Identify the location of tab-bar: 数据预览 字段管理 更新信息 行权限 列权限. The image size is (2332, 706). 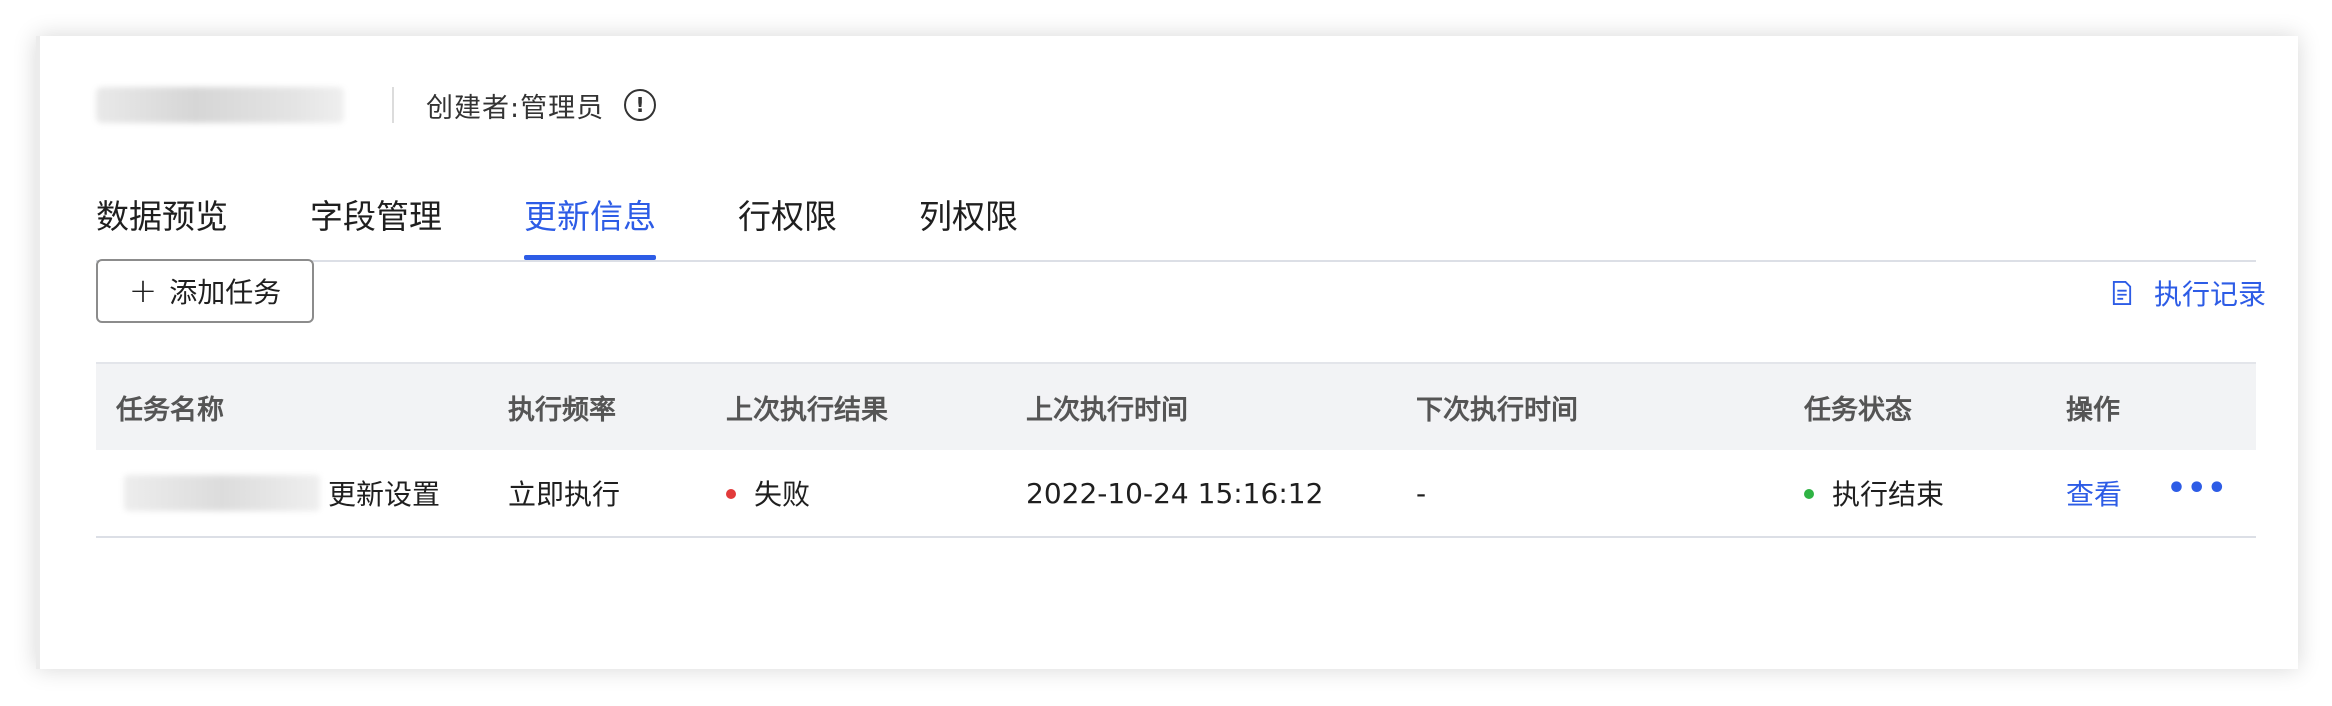
(1176, 224).